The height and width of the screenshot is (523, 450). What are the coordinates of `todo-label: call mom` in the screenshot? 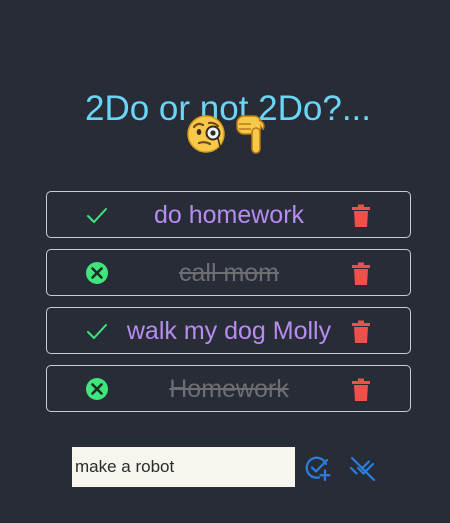 It's located at (228, 273).